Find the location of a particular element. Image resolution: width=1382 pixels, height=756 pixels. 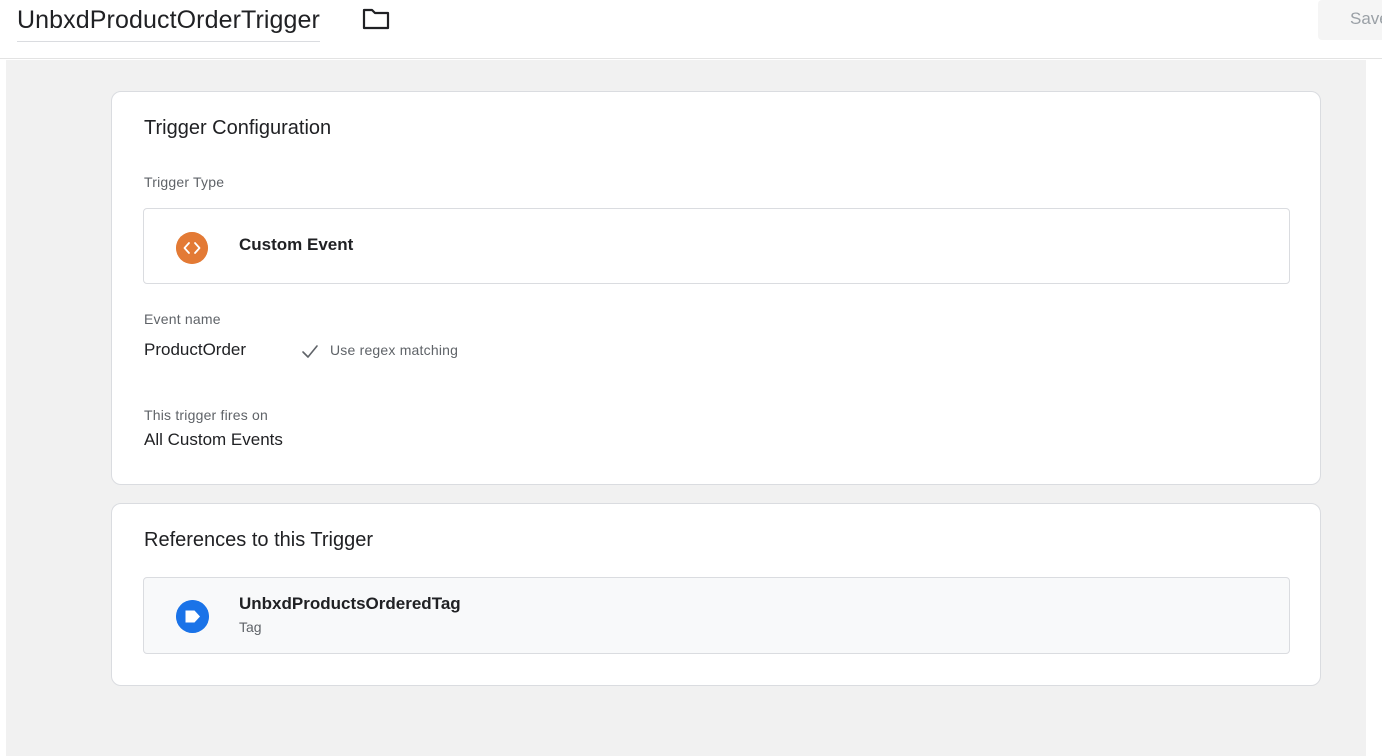

reference-item: UnbxdProductsOrderedTag Tag is located at coordinates (716, 615).